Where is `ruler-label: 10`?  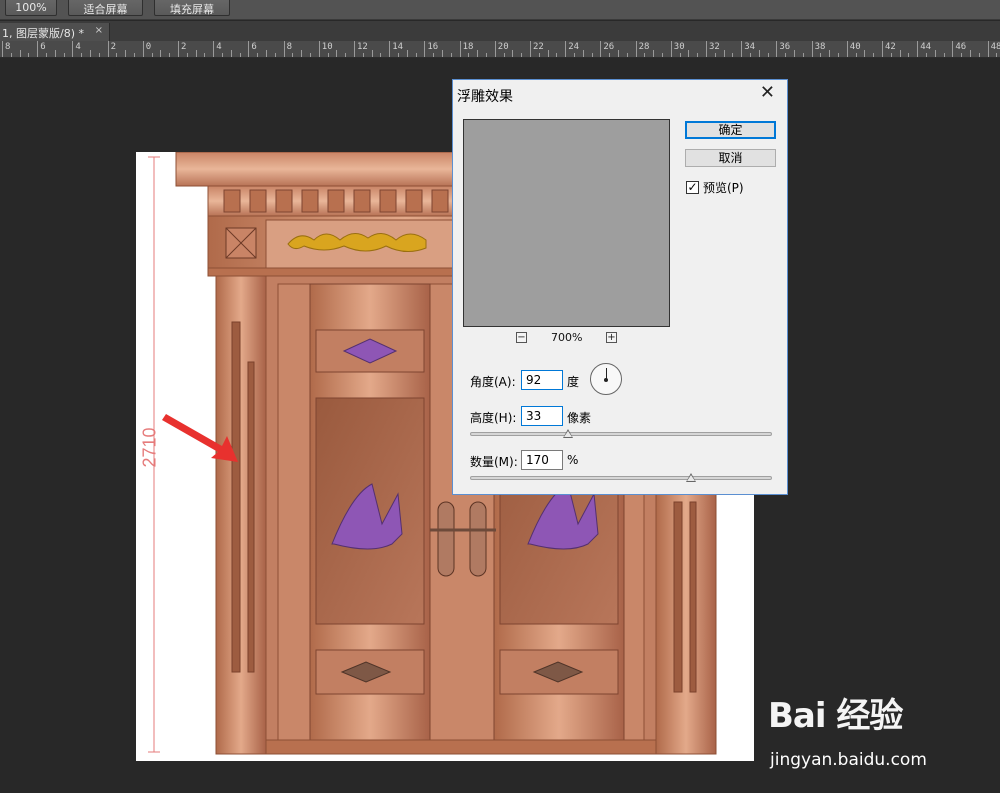 ruler-label: 10 is located at coordinates (327, 47).